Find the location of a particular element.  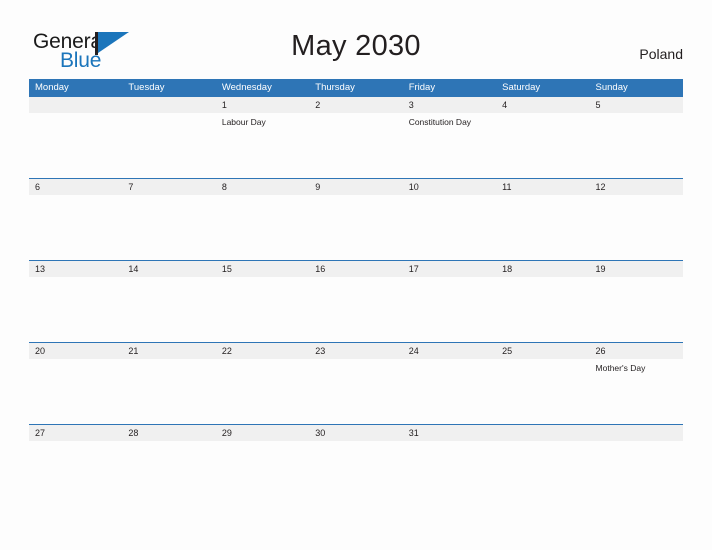

day-number: 24 is located at coordinates (449, 351).